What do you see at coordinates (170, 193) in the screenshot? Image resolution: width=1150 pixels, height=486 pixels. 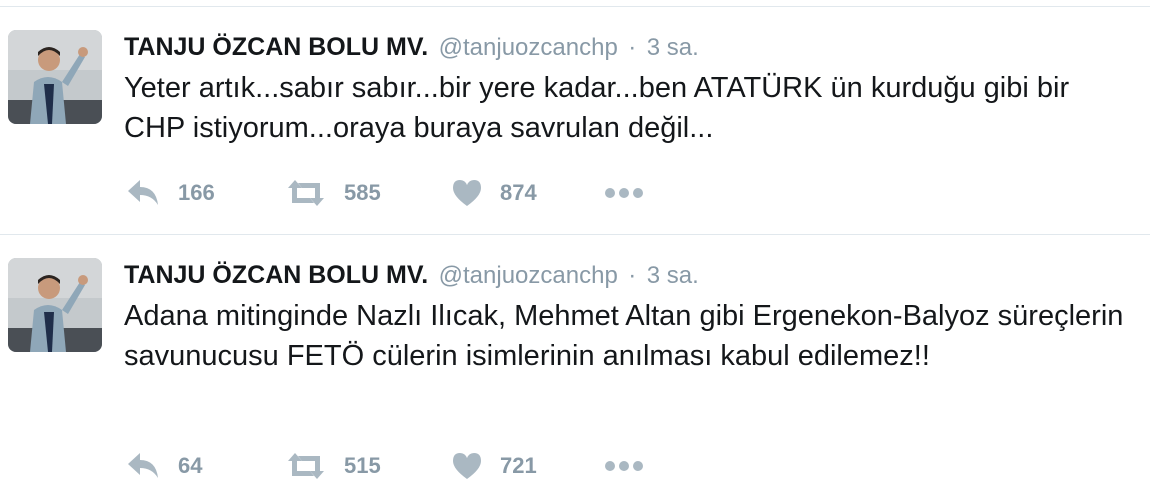 I see `reply-button: 166` at bounding box center [170, 193].